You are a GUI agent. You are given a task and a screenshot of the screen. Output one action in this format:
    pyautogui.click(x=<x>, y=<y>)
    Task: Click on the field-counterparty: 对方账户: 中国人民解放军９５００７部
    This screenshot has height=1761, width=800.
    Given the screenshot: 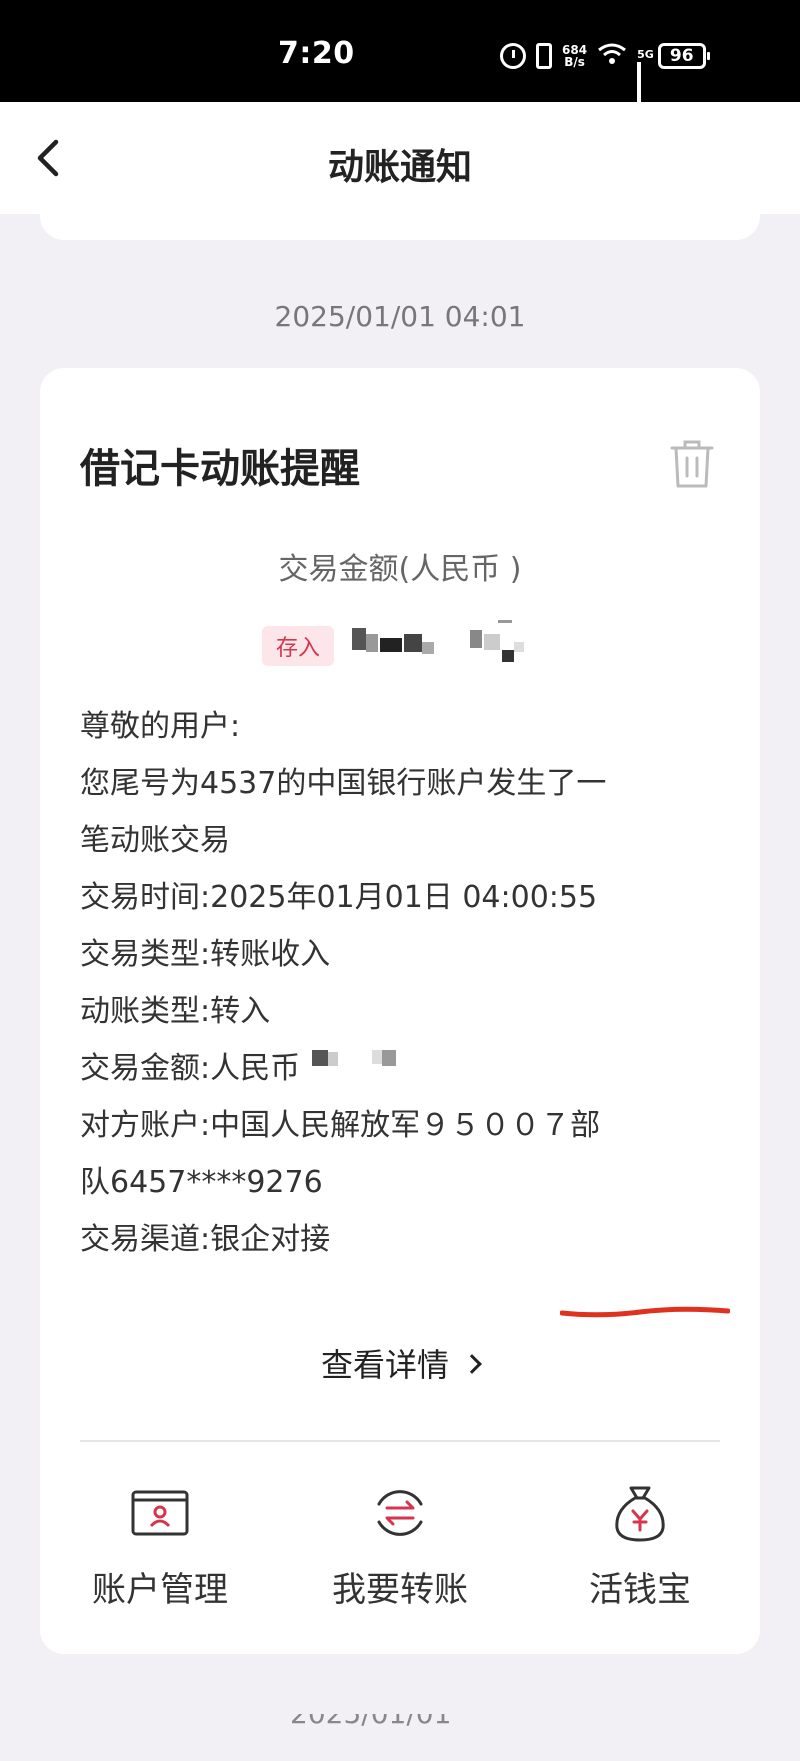 What is the action you would take?
    pyautogui.click(x=410, y=1125)
    